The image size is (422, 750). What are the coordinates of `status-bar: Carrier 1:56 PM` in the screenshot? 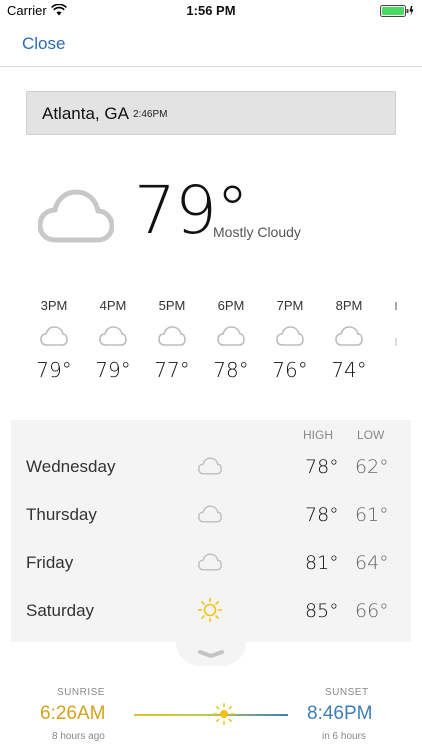 It's located at (211, 11).